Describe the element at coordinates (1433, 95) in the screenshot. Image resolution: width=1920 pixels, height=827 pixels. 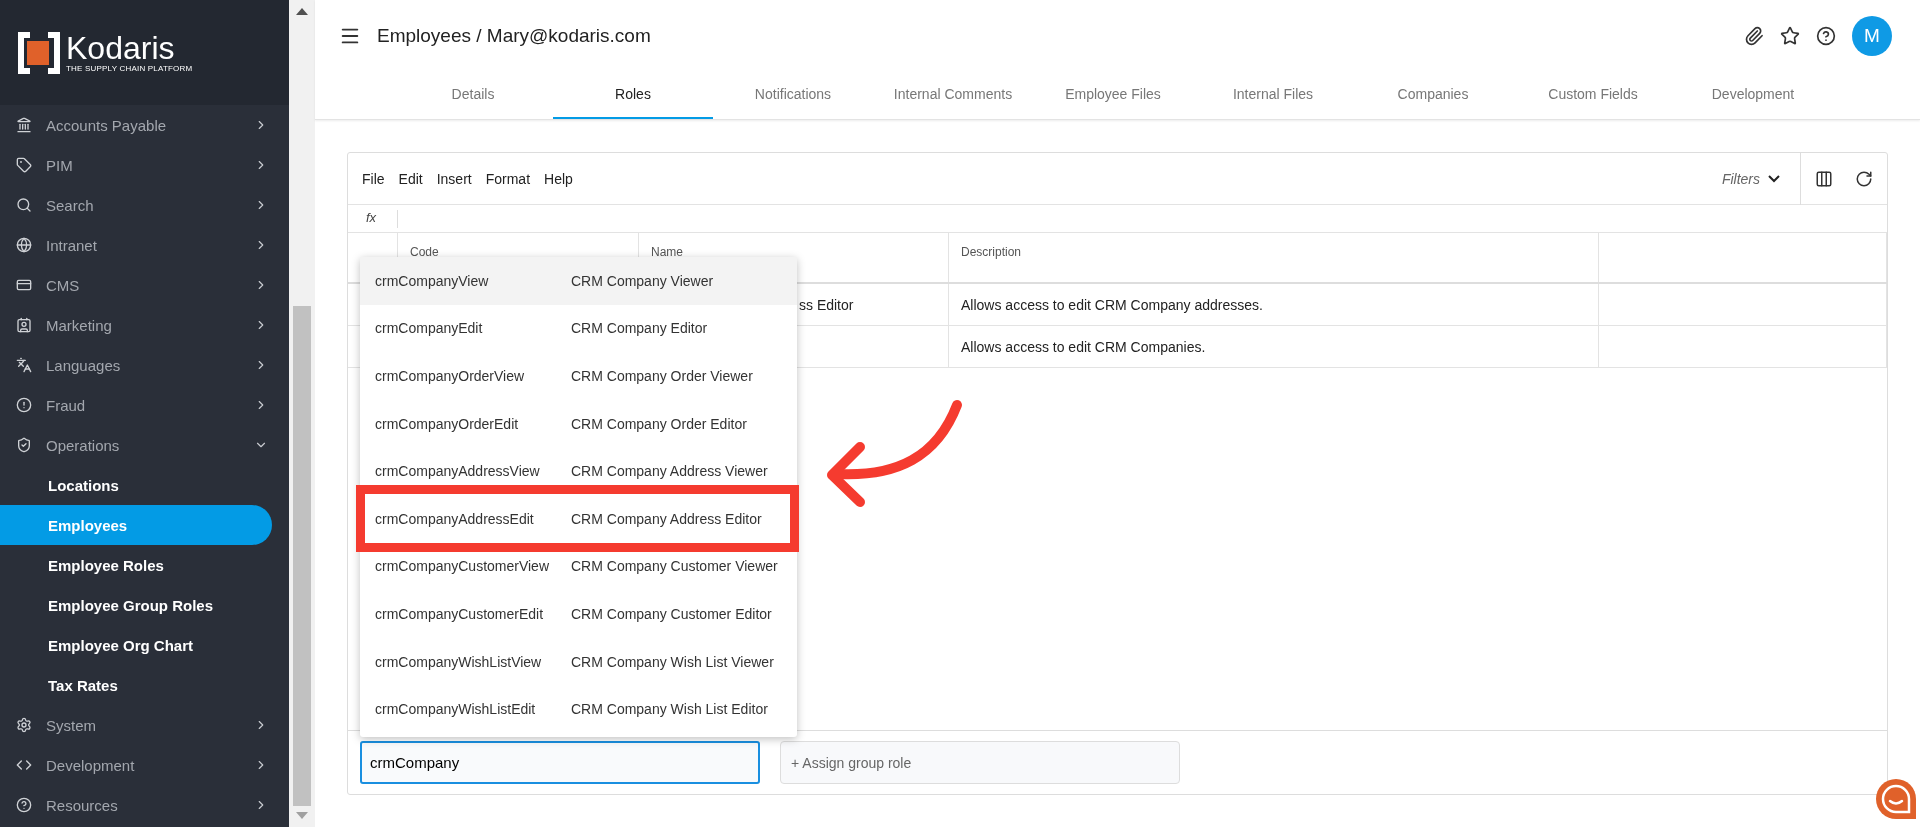
I see `tab: Companies` at that location.